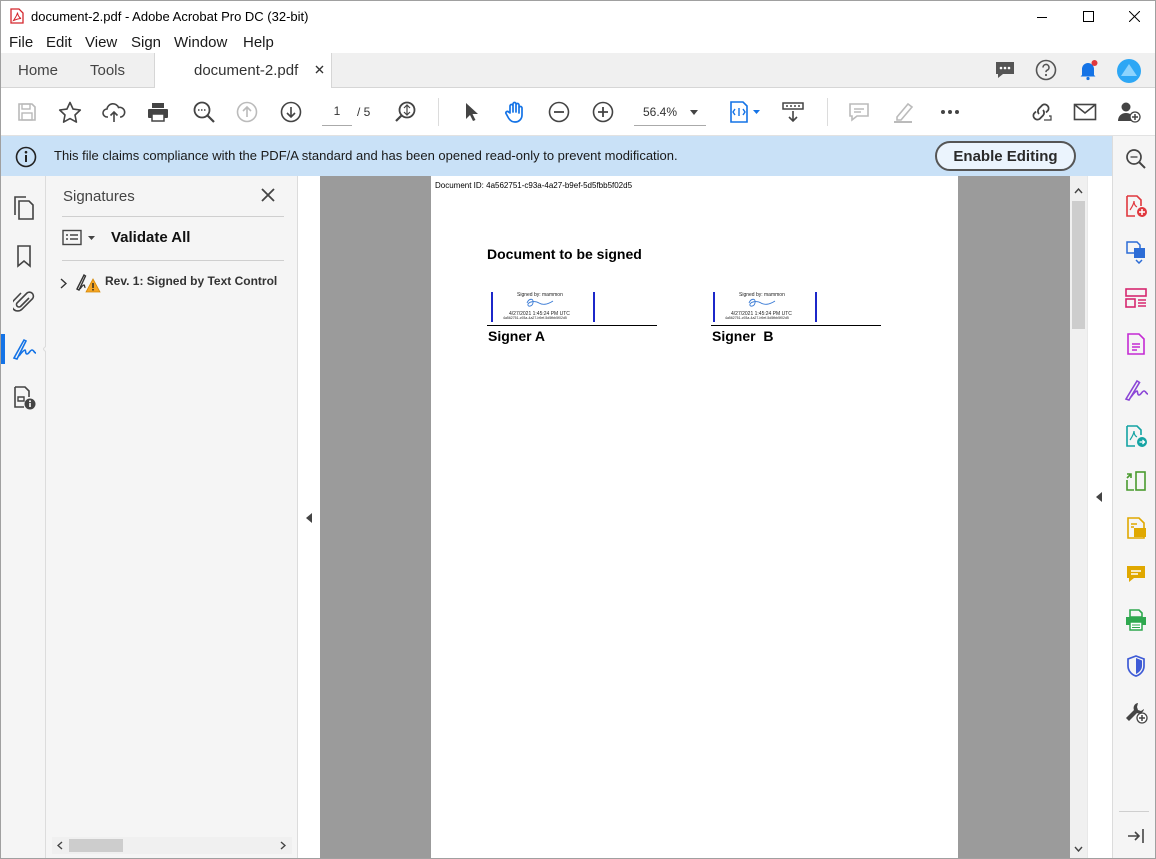 Image resolution: width=1156 pixels, height=859 pixels. Describe the element at coordinates (268, 195) in the screenshot. I see `close-panel-icon` at that location.